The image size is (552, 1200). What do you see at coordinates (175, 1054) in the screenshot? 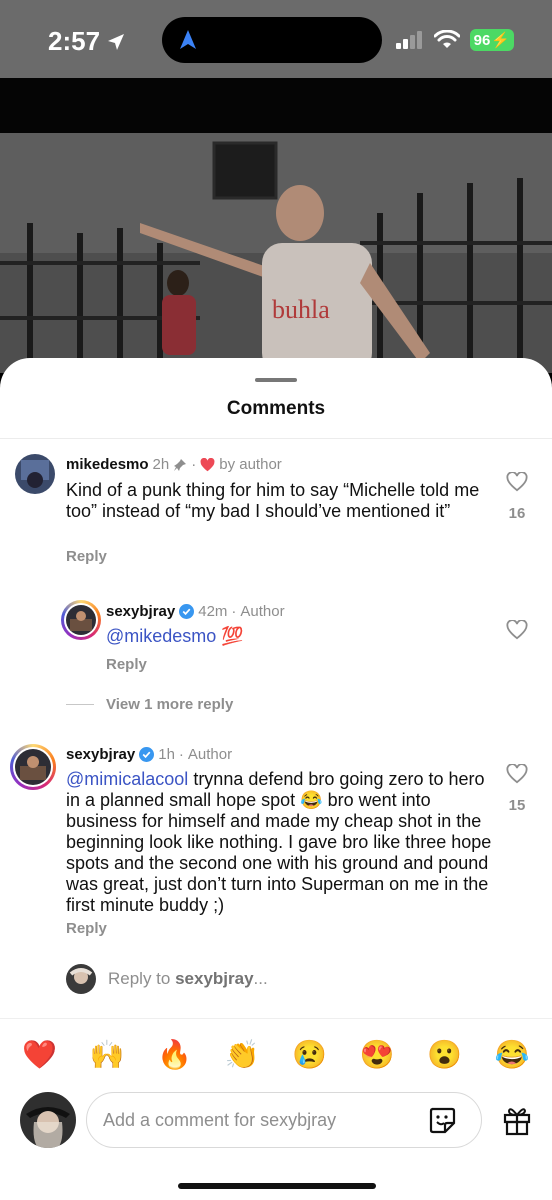
I see `emoji-fire-button: 🔥` at bounding box center [175, 1054].